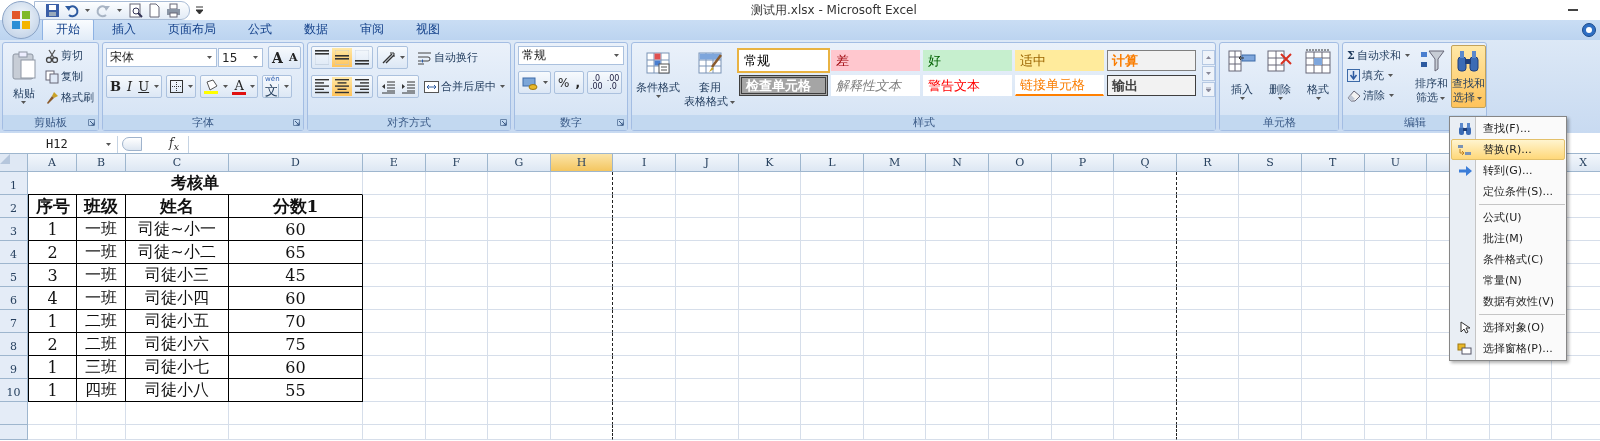 Image resolution: width=1600 pixels, height=441 pixels. I want to click on underline-button: U, so click(144, 86).